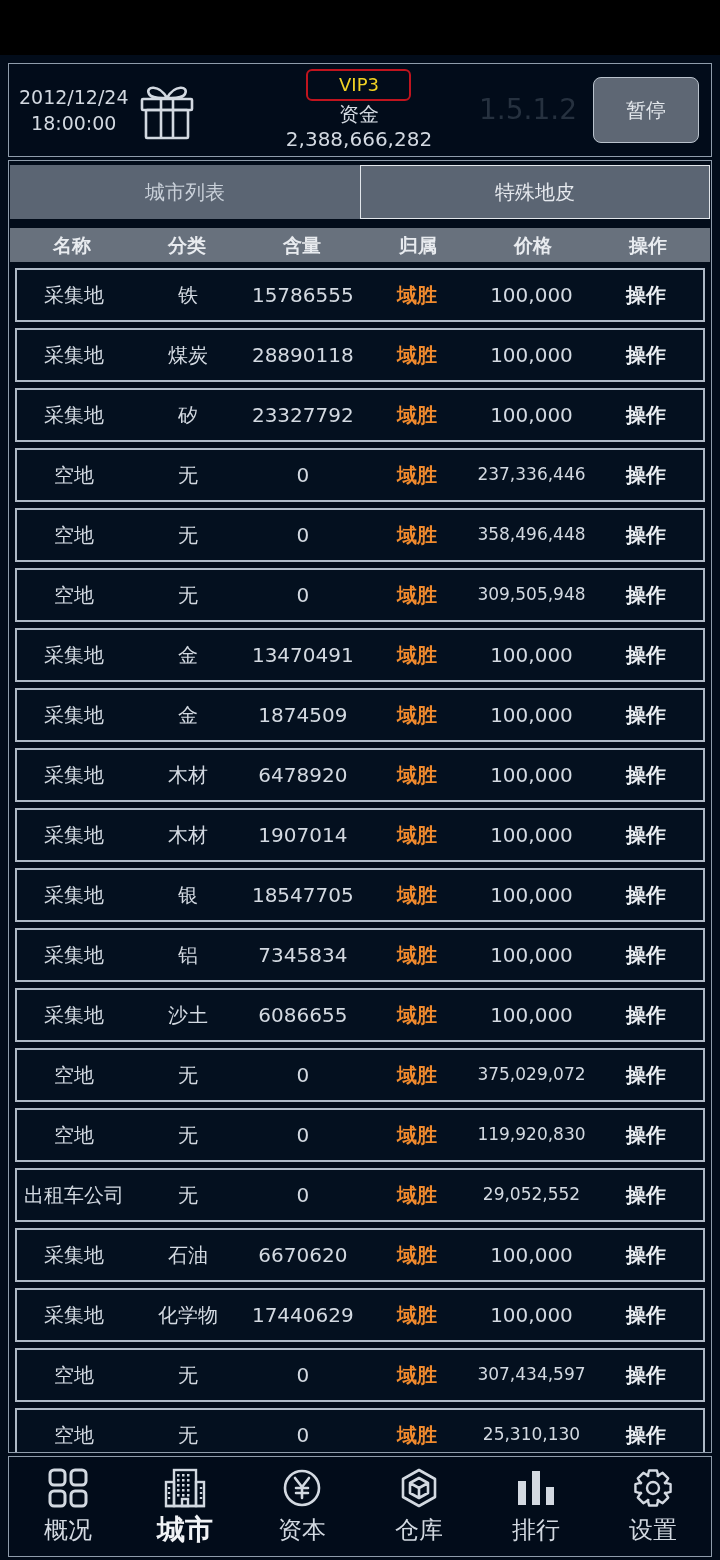 The height and width of the screenshot is (1560, 720). Describe the element at coordinates (184, 1487) in the screenshot. I see `building-icon` at that location.